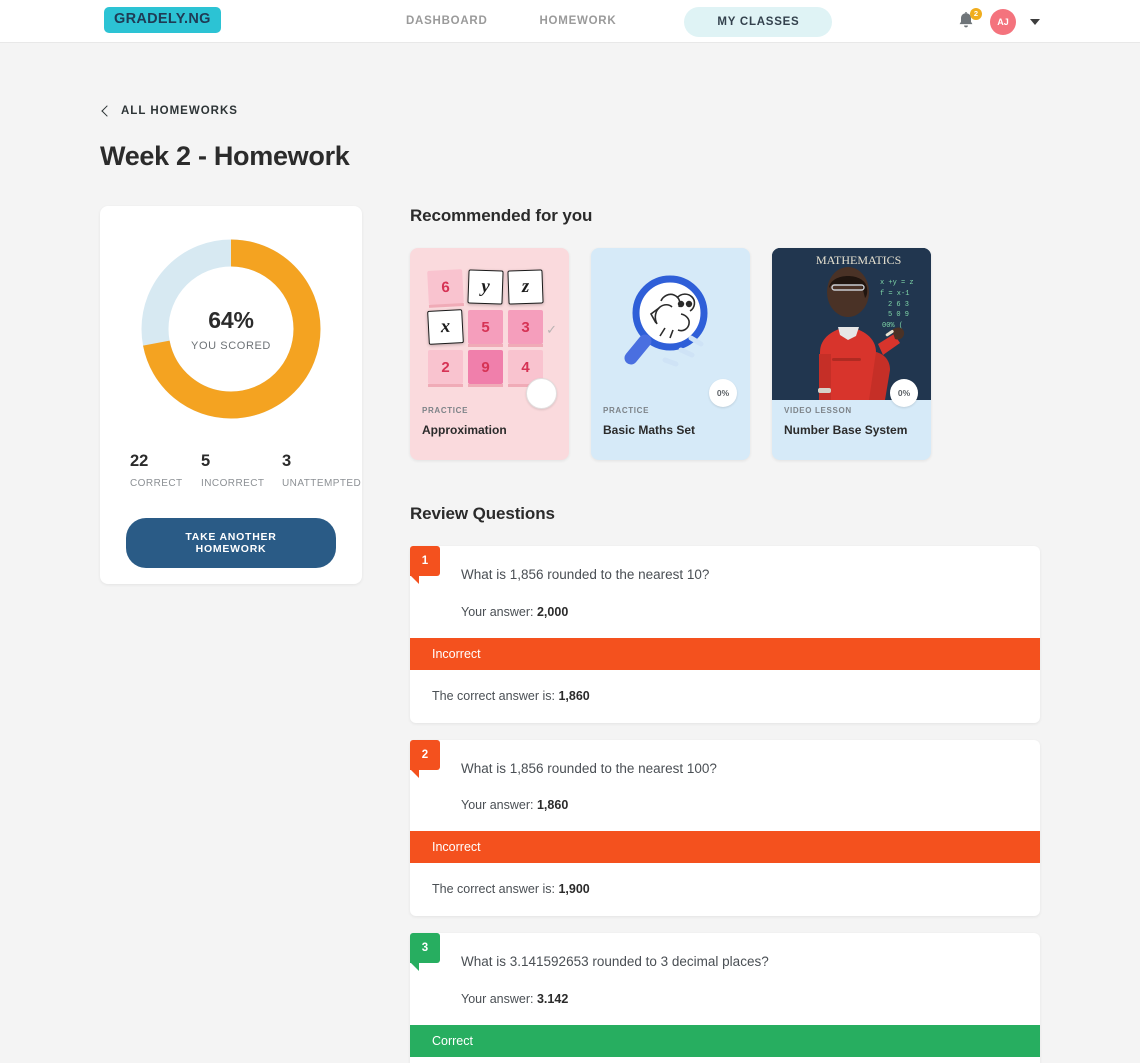 This screenshot has width=1140, height=1063. I want to click on basic-maths-artwork, so click(670, 324).